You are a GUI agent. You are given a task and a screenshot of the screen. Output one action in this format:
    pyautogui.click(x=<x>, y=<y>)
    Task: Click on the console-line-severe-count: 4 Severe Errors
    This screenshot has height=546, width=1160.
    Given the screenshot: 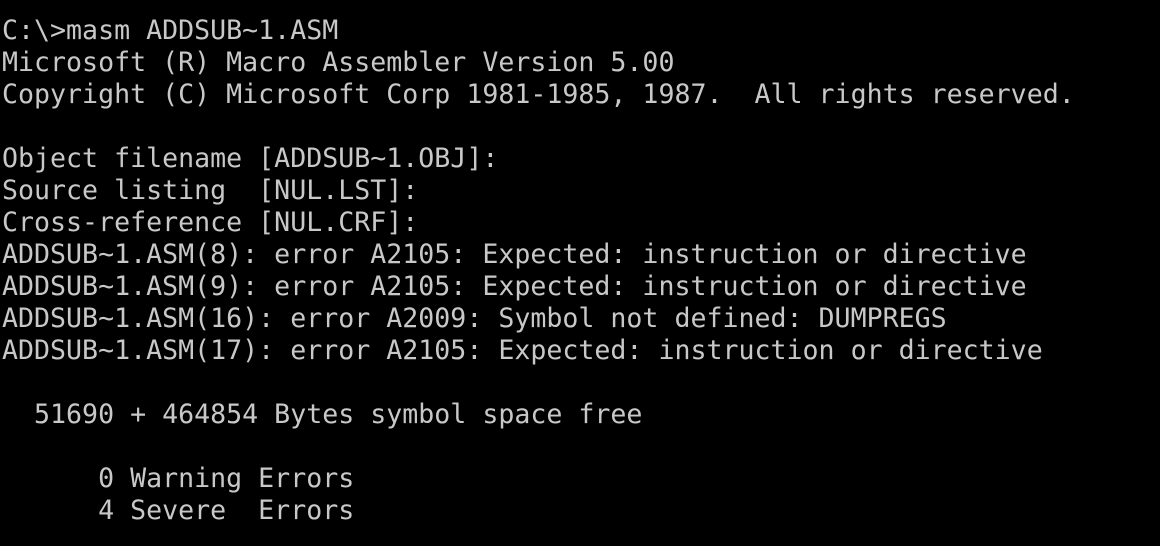 What is the action you would take?
    pyautogui.click(x=178, y=510)
    